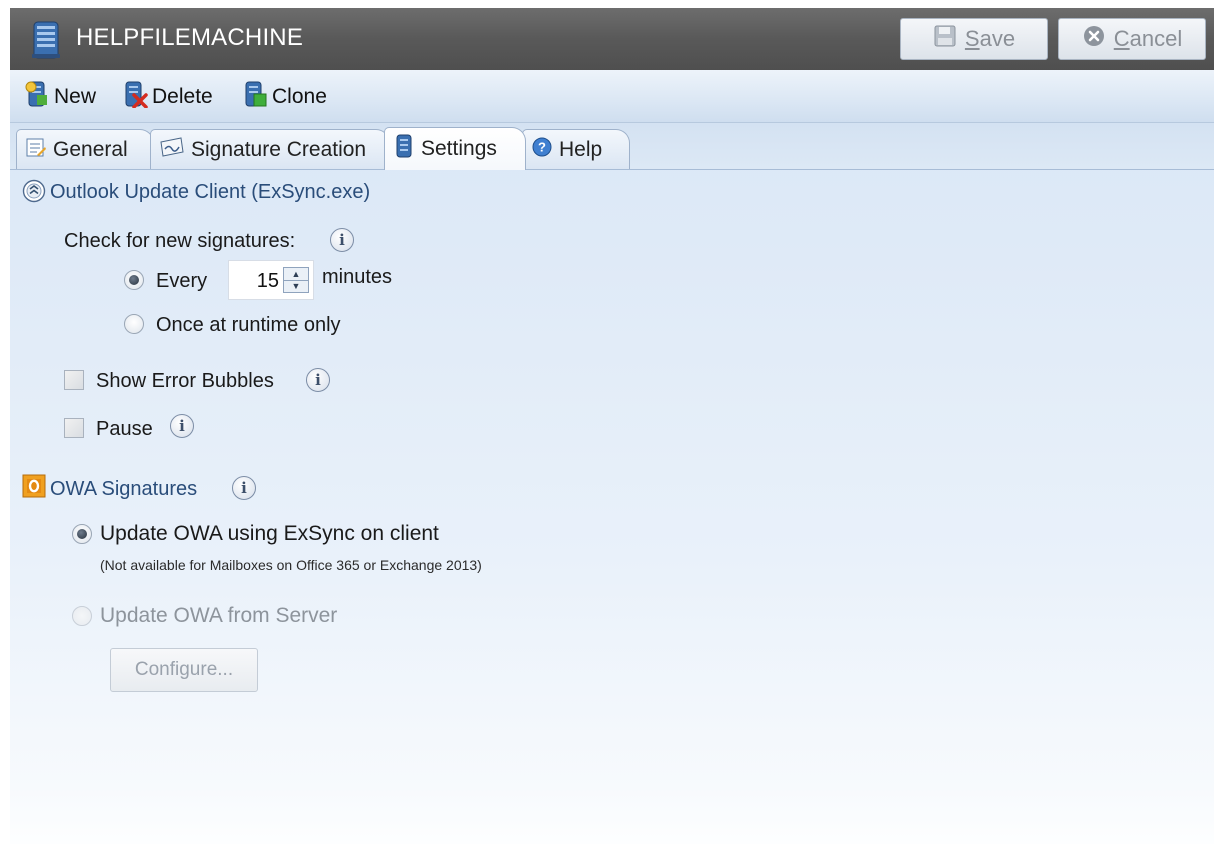 This screenshot has height=848, width=1214. What do you see at coordinates (182, 96) in the screenshot?
I see `delete-label: Delete` at bounding box center [182, 96].